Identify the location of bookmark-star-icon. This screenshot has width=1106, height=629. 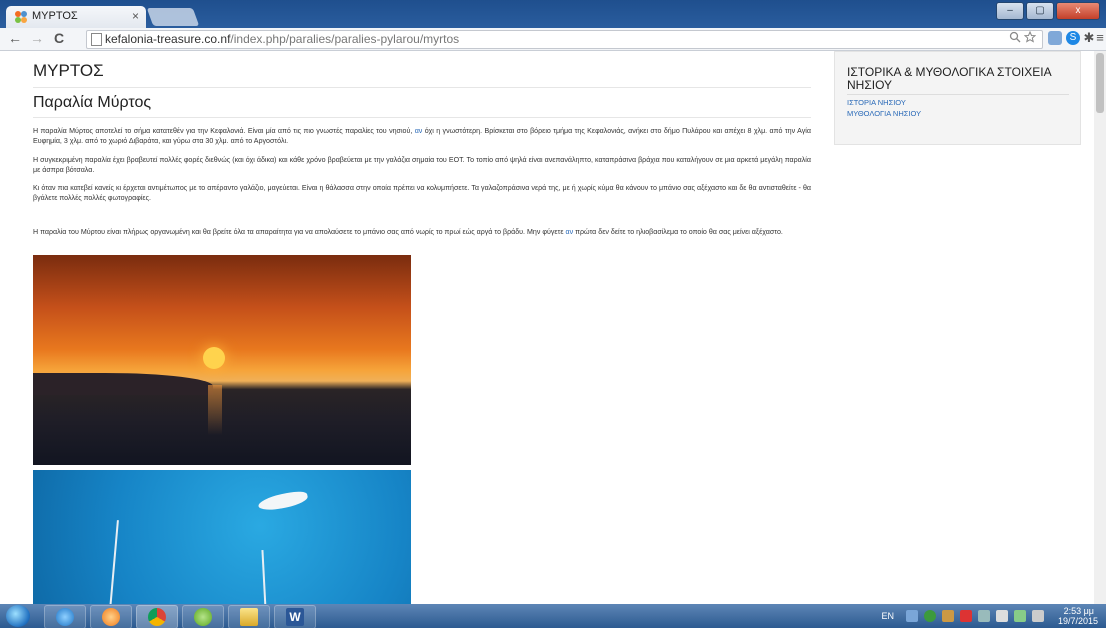
(1030, 36).